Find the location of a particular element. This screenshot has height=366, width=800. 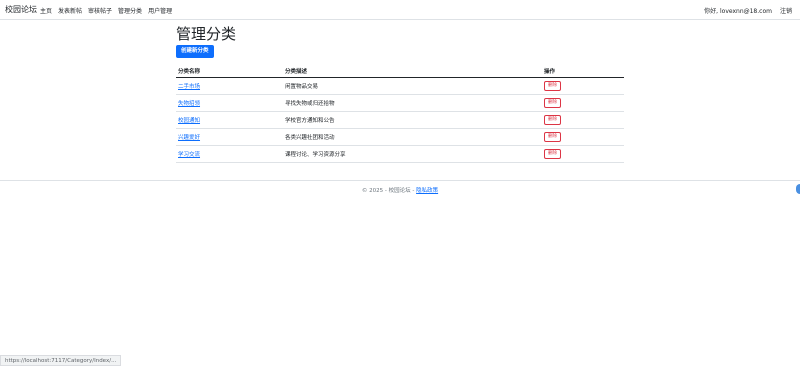

create-category-button: 创建新分类 is located at coordinates (195, 51).